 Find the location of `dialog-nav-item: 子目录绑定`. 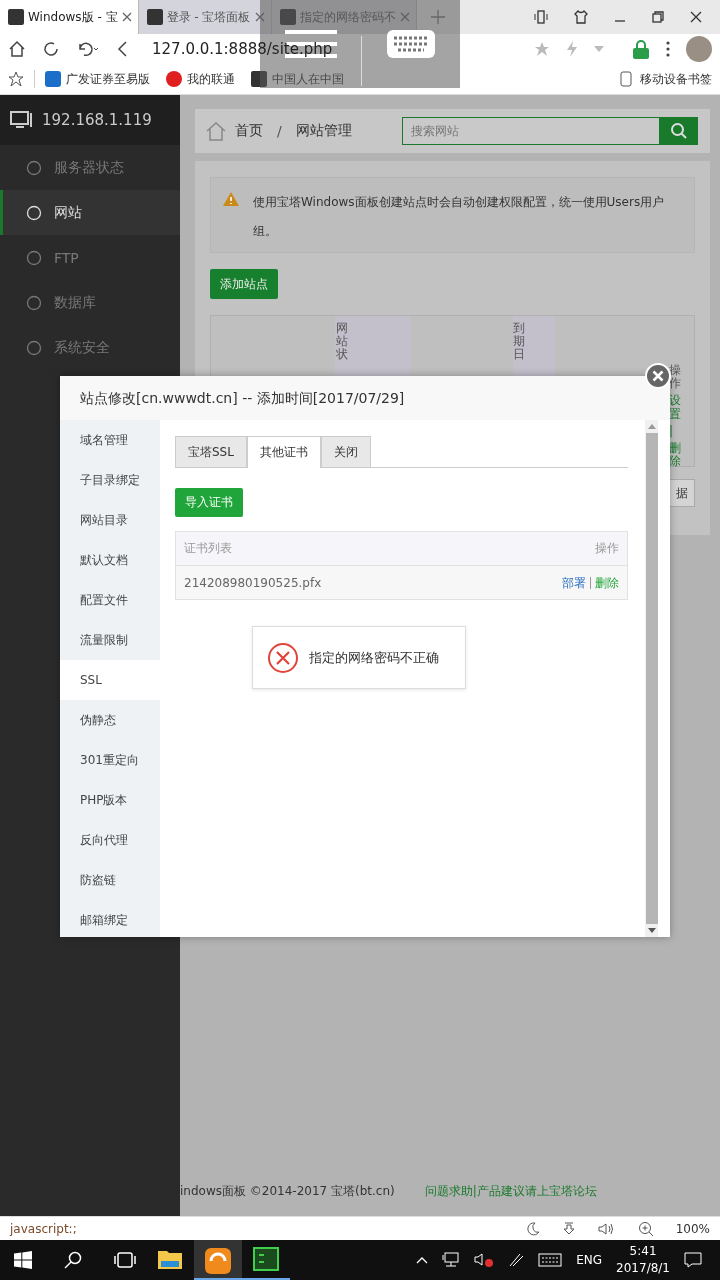

dialog-nav-item: 子目录绑定 is located at coordinates (110, 480).